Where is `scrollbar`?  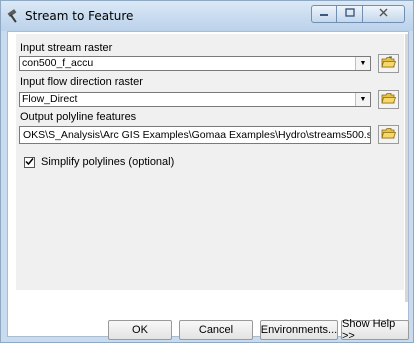 scrollbar is located at coordinates (406, 168).